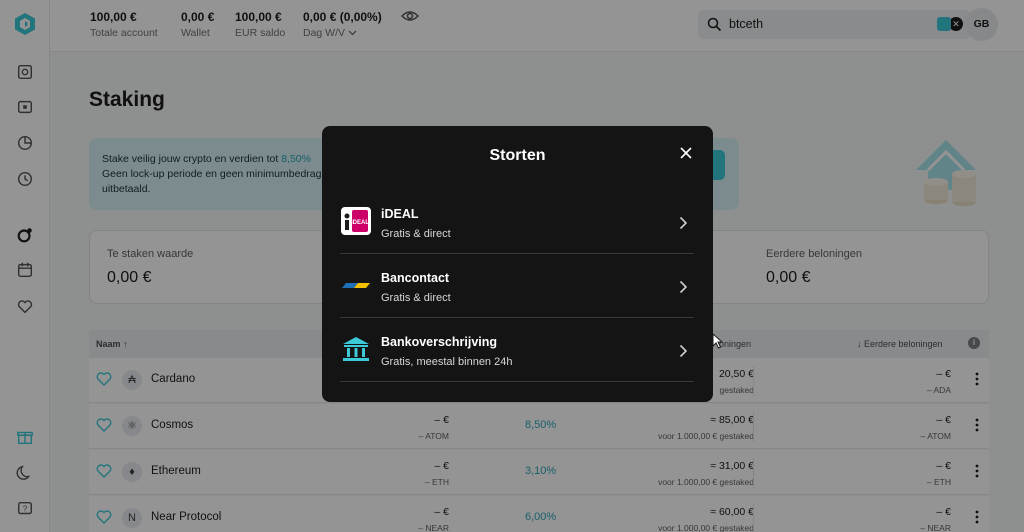 Image resolution: width=1024 pixels, height=532 pixels. What do you see at coordinates (517, 155) in the screenshot?
I see `modal-title: Storten` at bounding box center [517, 155].